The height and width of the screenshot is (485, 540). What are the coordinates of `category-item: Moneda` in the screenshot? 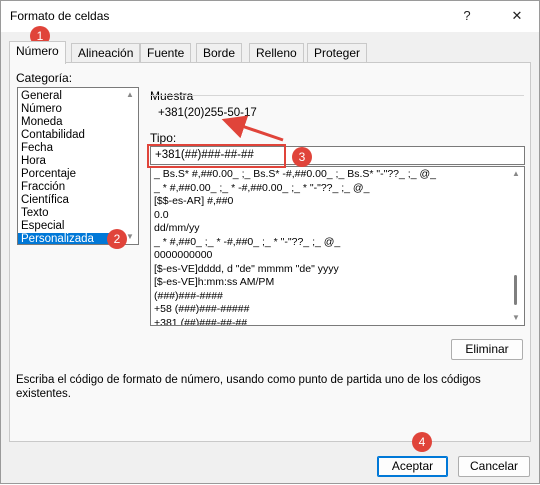 It's located at (78, 122).